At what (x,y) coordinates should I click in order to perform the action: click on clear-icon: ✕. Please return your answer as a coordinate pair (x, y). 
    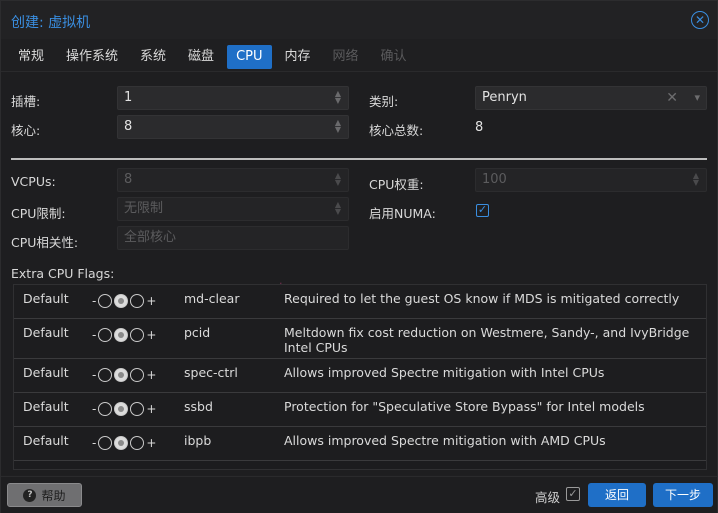
    Looking at the image, I should click on (672, 98).